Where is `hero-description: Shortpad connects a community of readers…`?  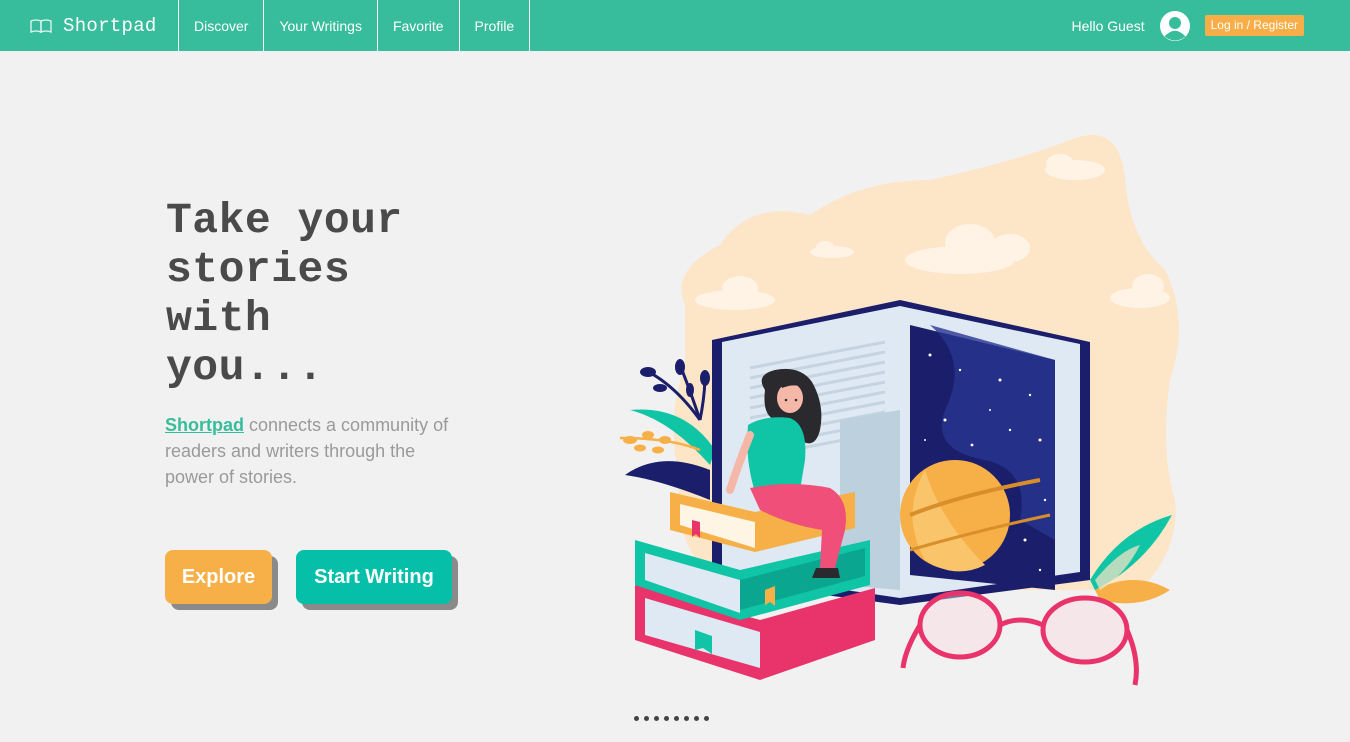
hero-description: Shortpad connects a community of readers… is located at coordinates (310, 451).